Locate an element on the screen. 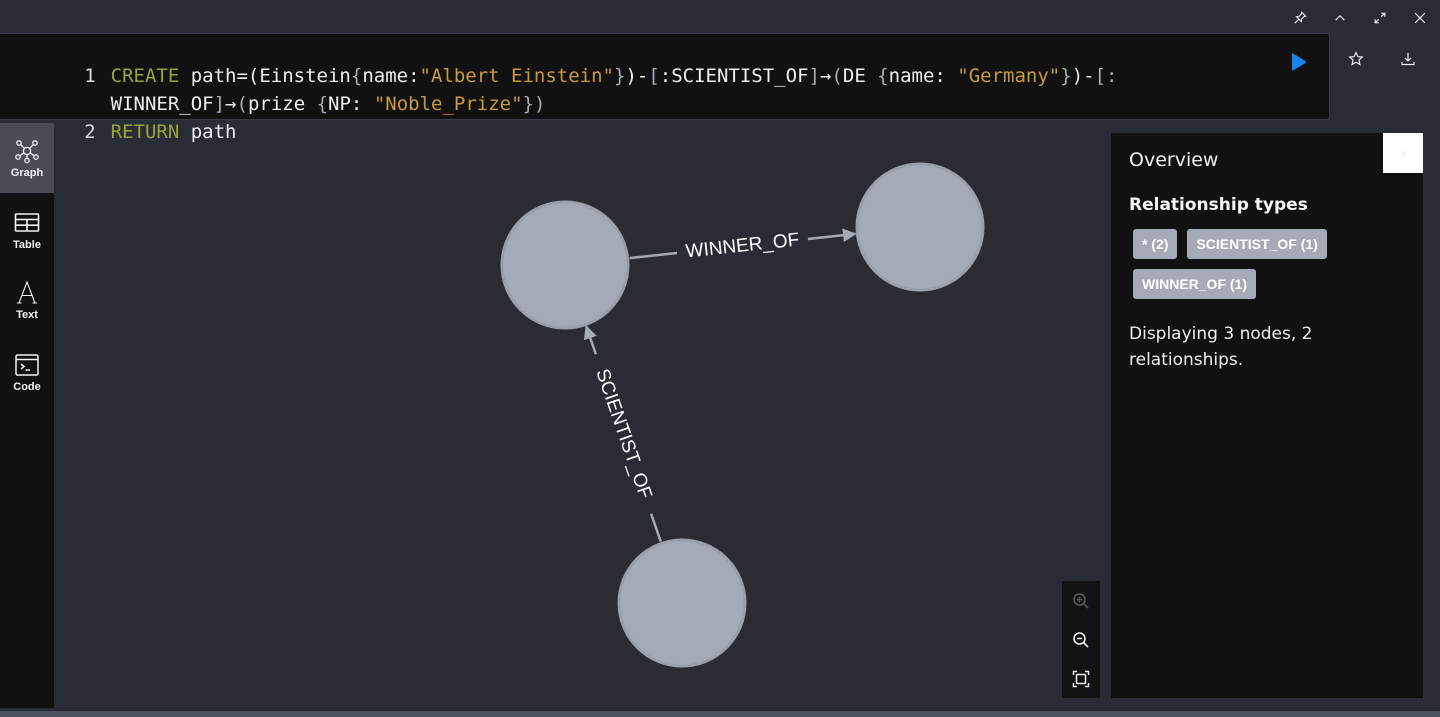  code-token: → is located at coordinates (825, 76).